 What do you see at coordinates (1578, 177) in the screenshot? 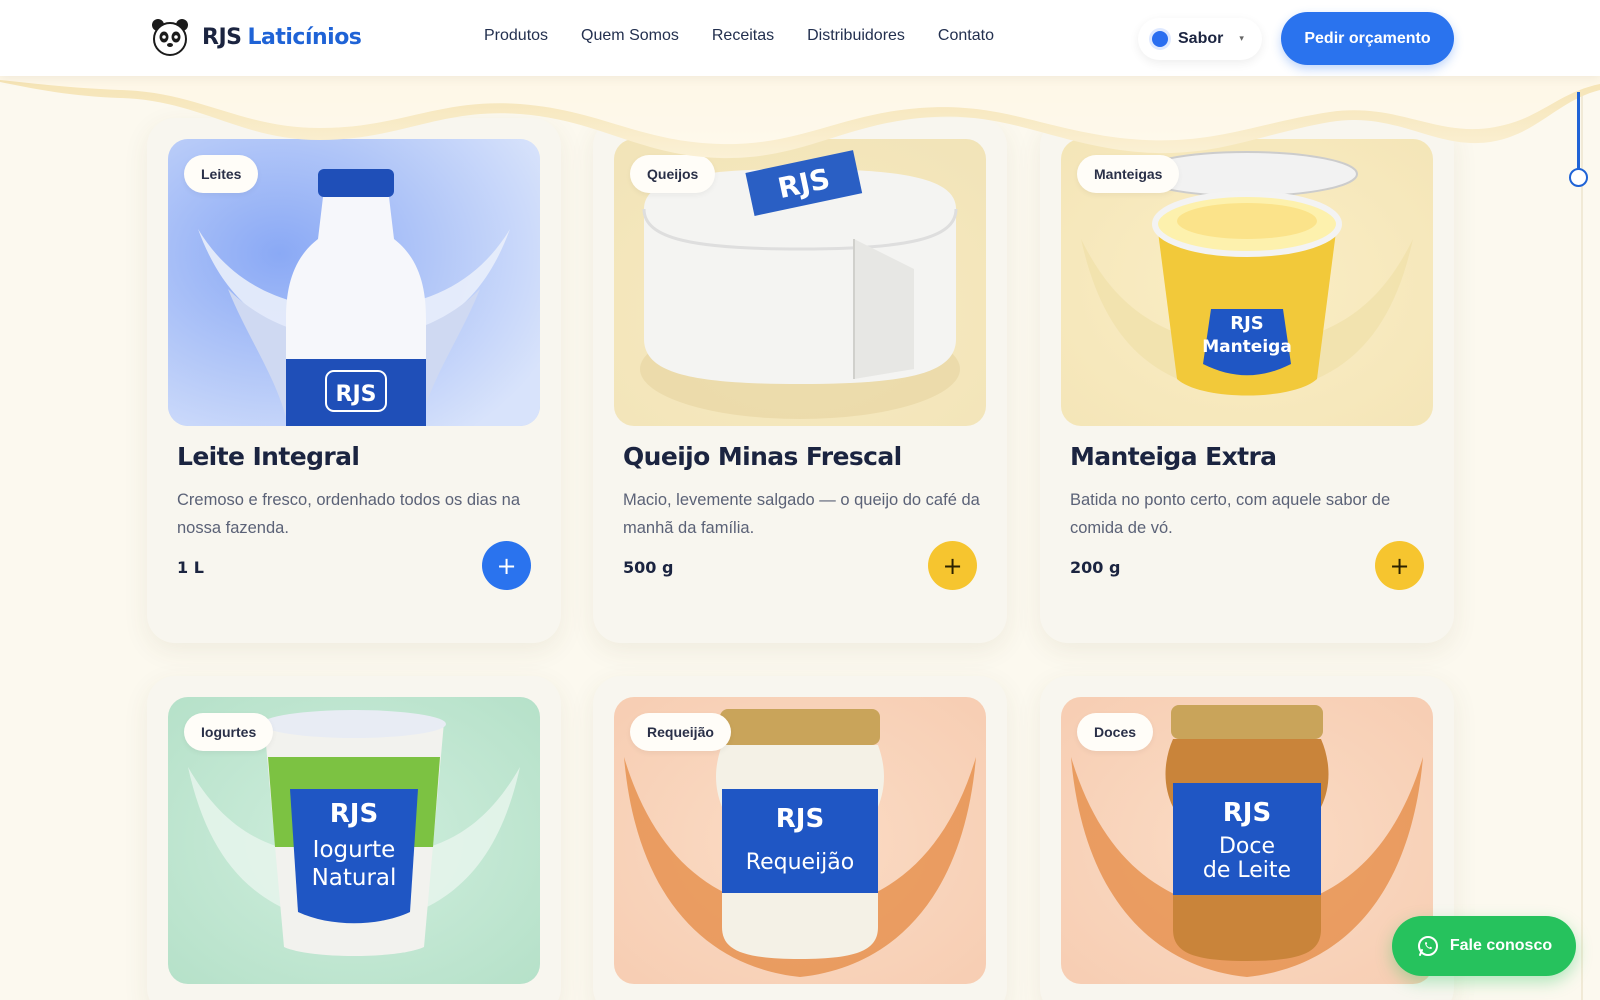
I see `scroll-progress-knob` at bounding box center [1578, 177].